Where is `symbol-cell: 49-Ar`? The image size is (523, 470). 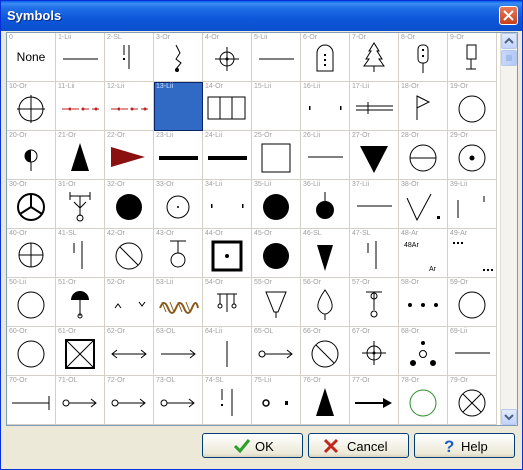
symbol-cell: 49-Ar is located at coordinates (472, 253).